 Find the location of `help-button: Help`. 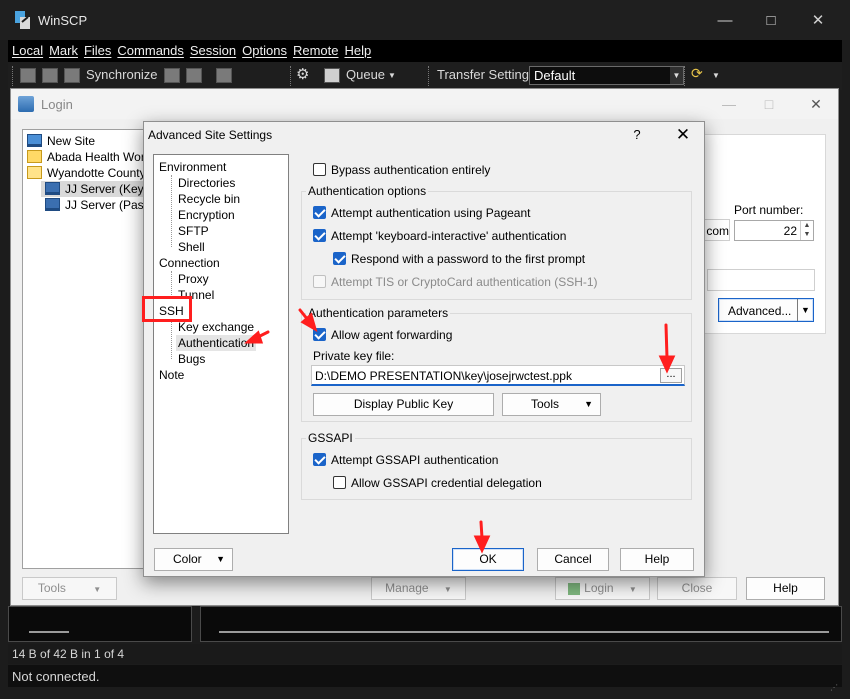

help-button: Help is located at coordinates (657, 559).